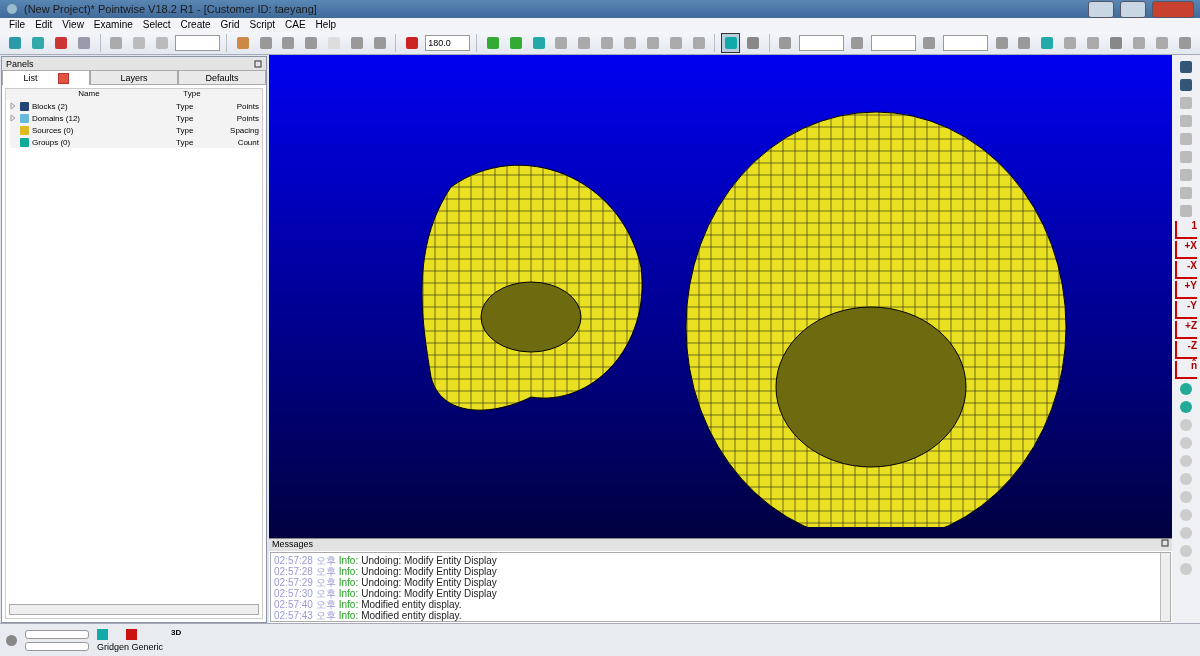 Image resolution: width=1200 pixels, height=656 pixels. What do you see at coordinates (230, 25) in the screenshot?
I see `menu-item: Grid` at bounding box center [230, 25].